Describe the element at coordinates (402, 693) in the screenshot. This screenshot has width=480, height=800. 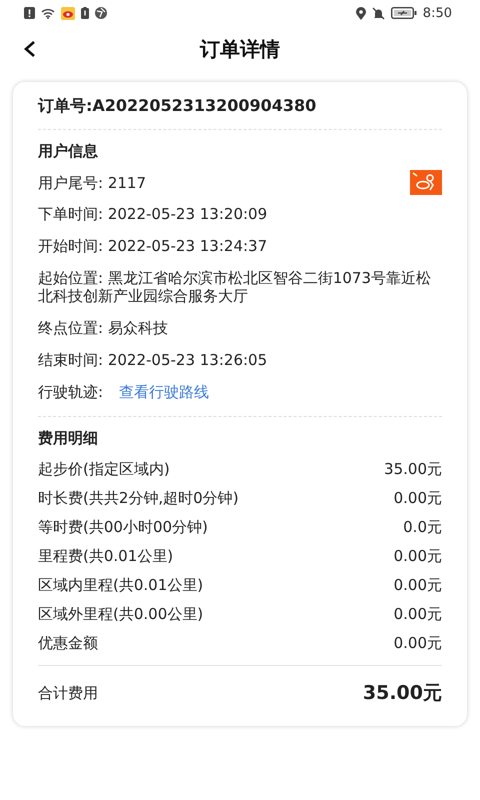
I see `total-amount: 35.00元` at that location.